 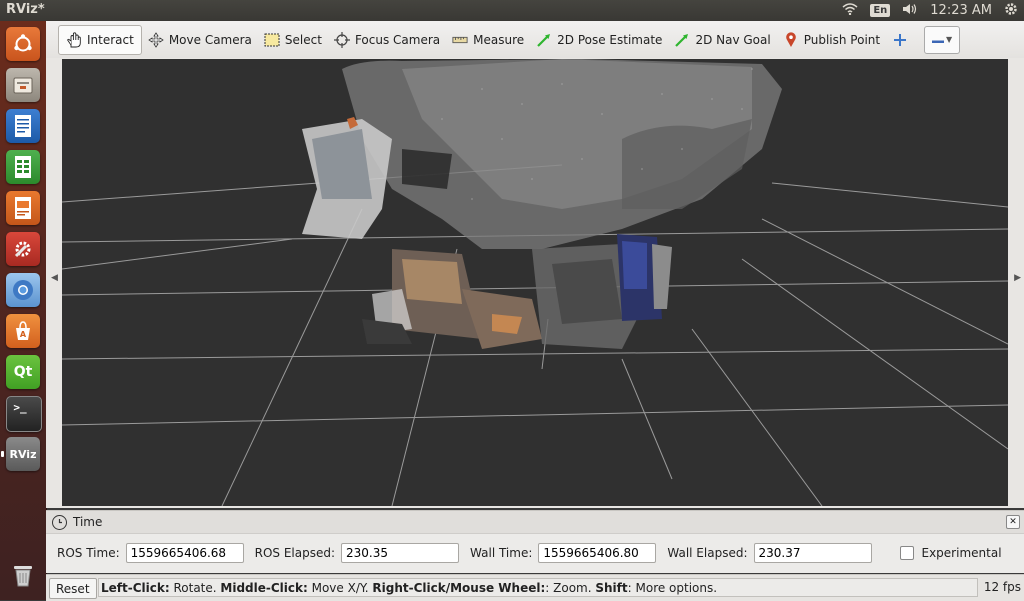 I want to click on terminal-icon: >_, so click(x=24, y=414).